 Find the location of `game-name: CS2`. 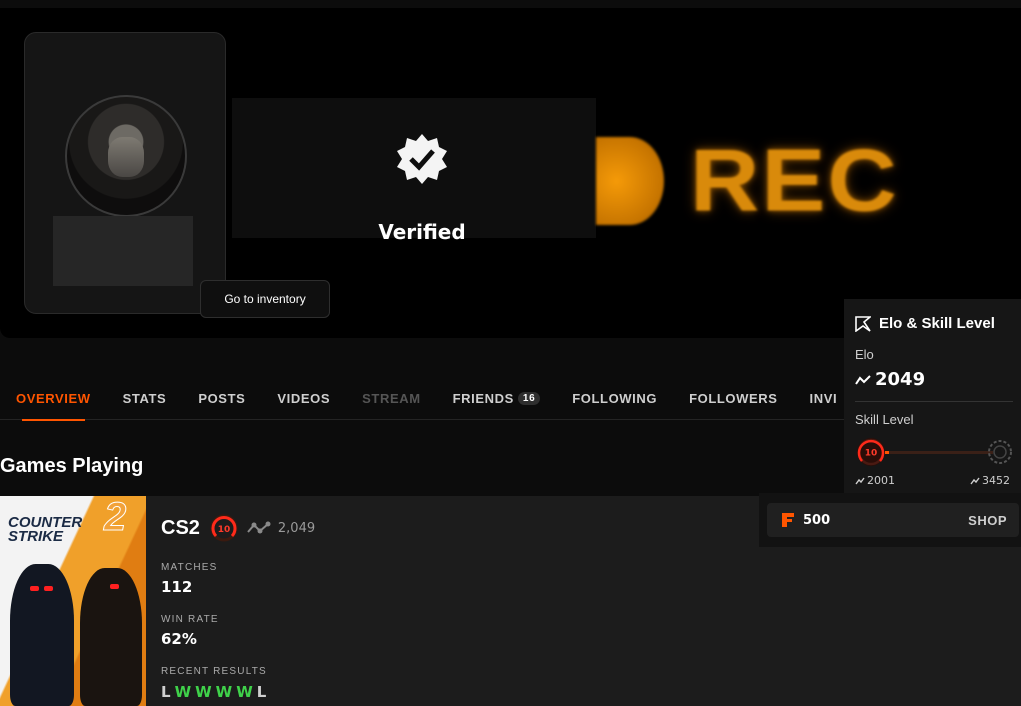

game-name: CS2 is located at coordinates (180, 527).